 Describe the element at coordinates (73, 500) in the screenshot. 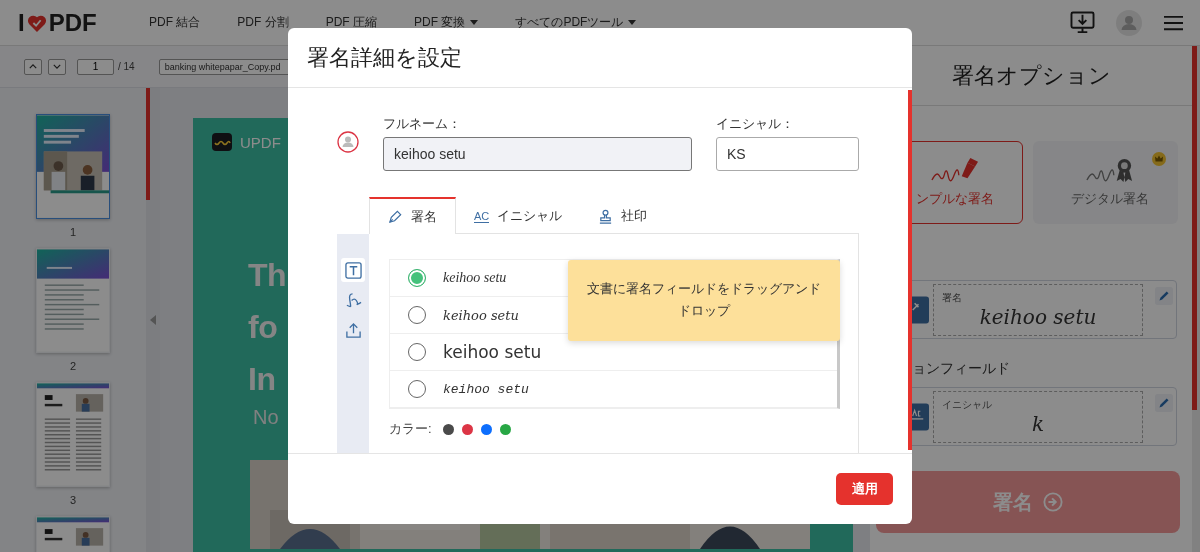

I see `page-number: 3` at that location.